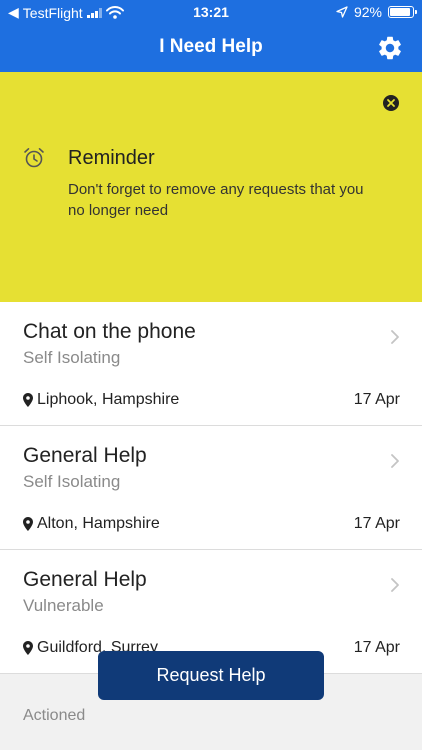 The height and width of the screenshot is (750, 422). Describe the element at coordinates (402, 12) in the screenshot. I see `battery-icon` at that location.